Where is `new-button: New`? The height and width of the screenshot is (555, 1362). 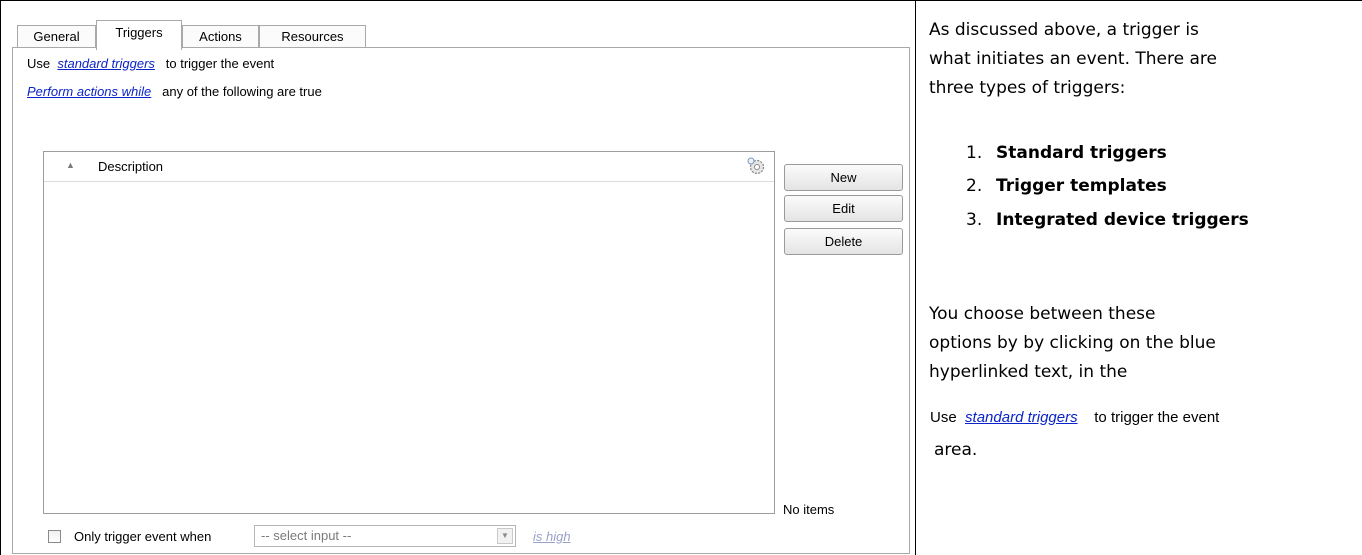
new-button: New is located at coordinates (843, 177).